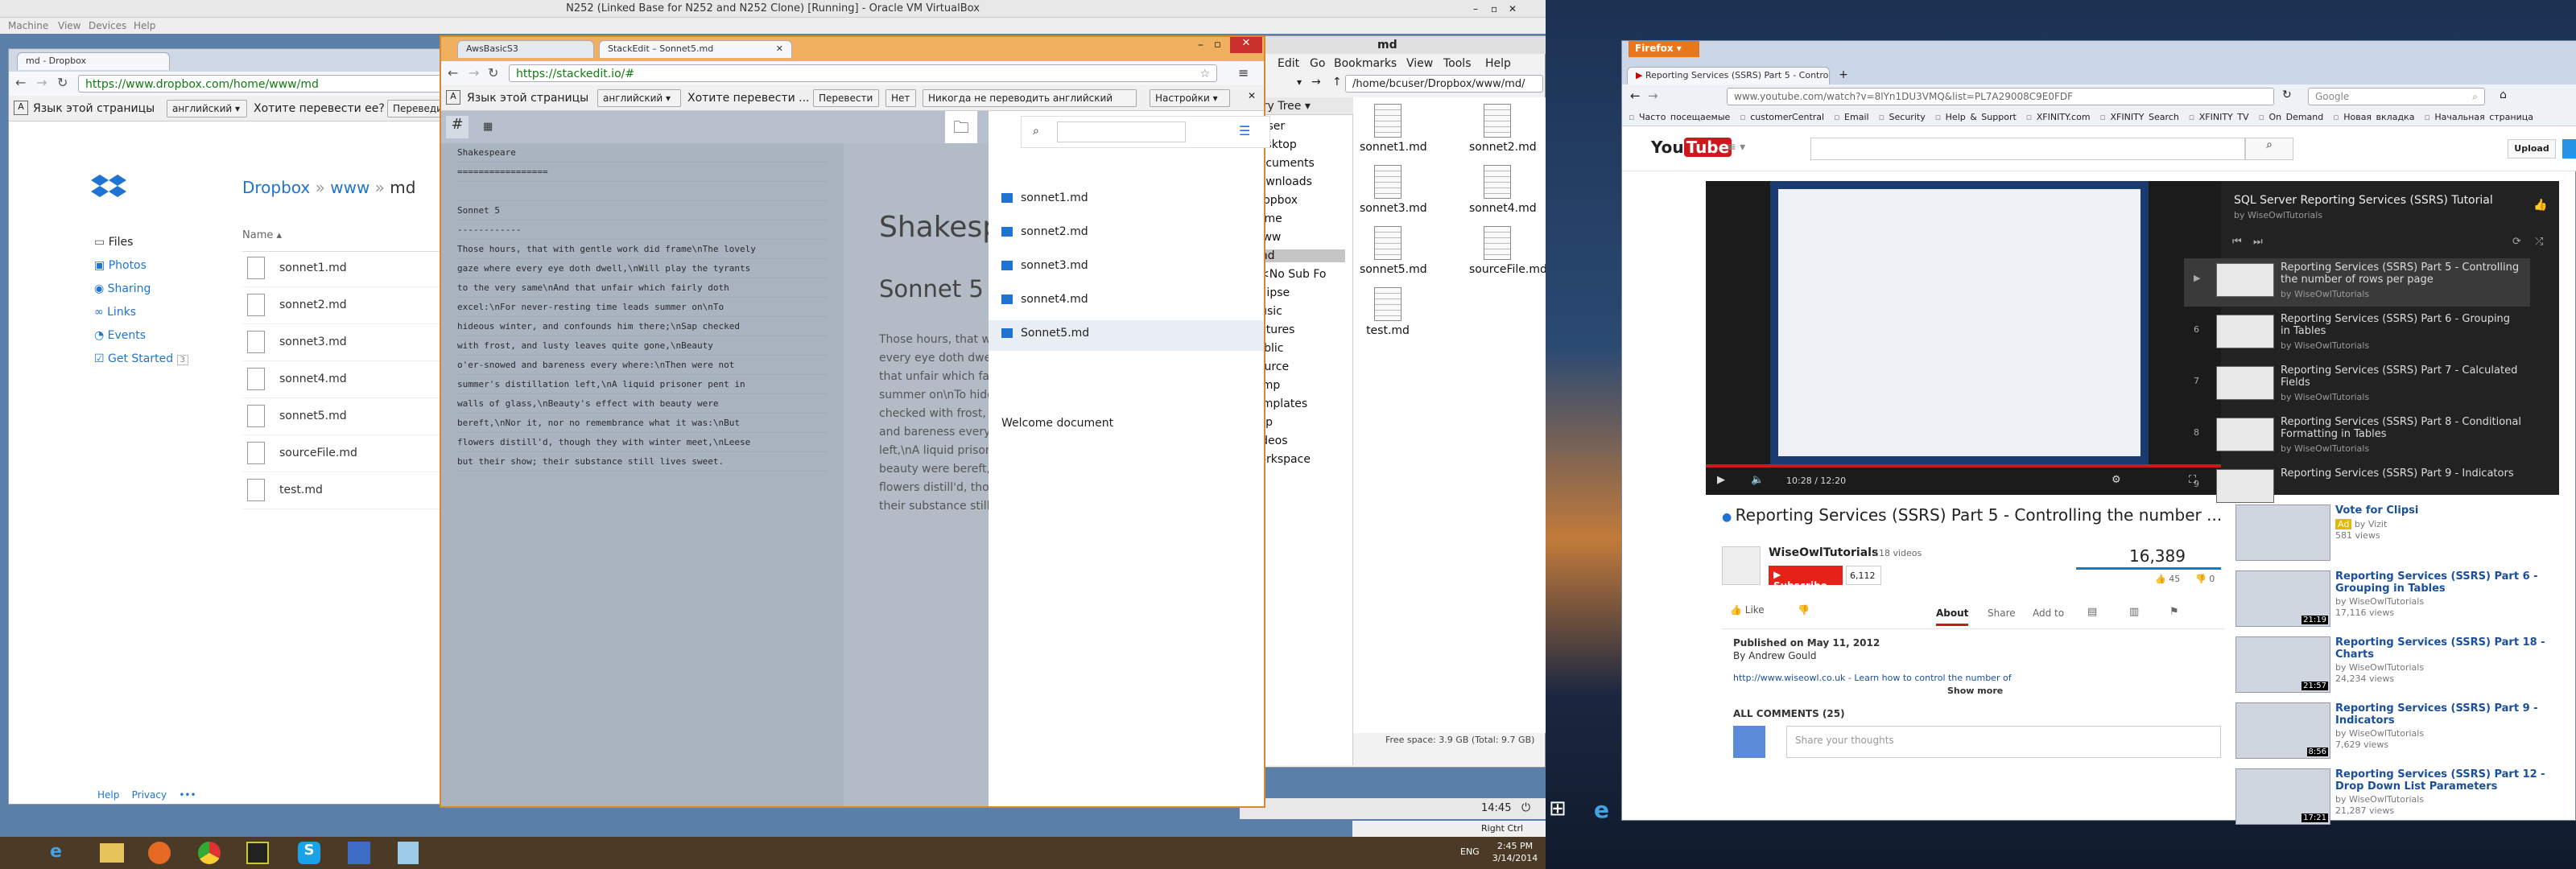 The width and height of the screenshot is (2576, 869). I want to click on bookmark-star-icon: ☆, so click(1204, 74).